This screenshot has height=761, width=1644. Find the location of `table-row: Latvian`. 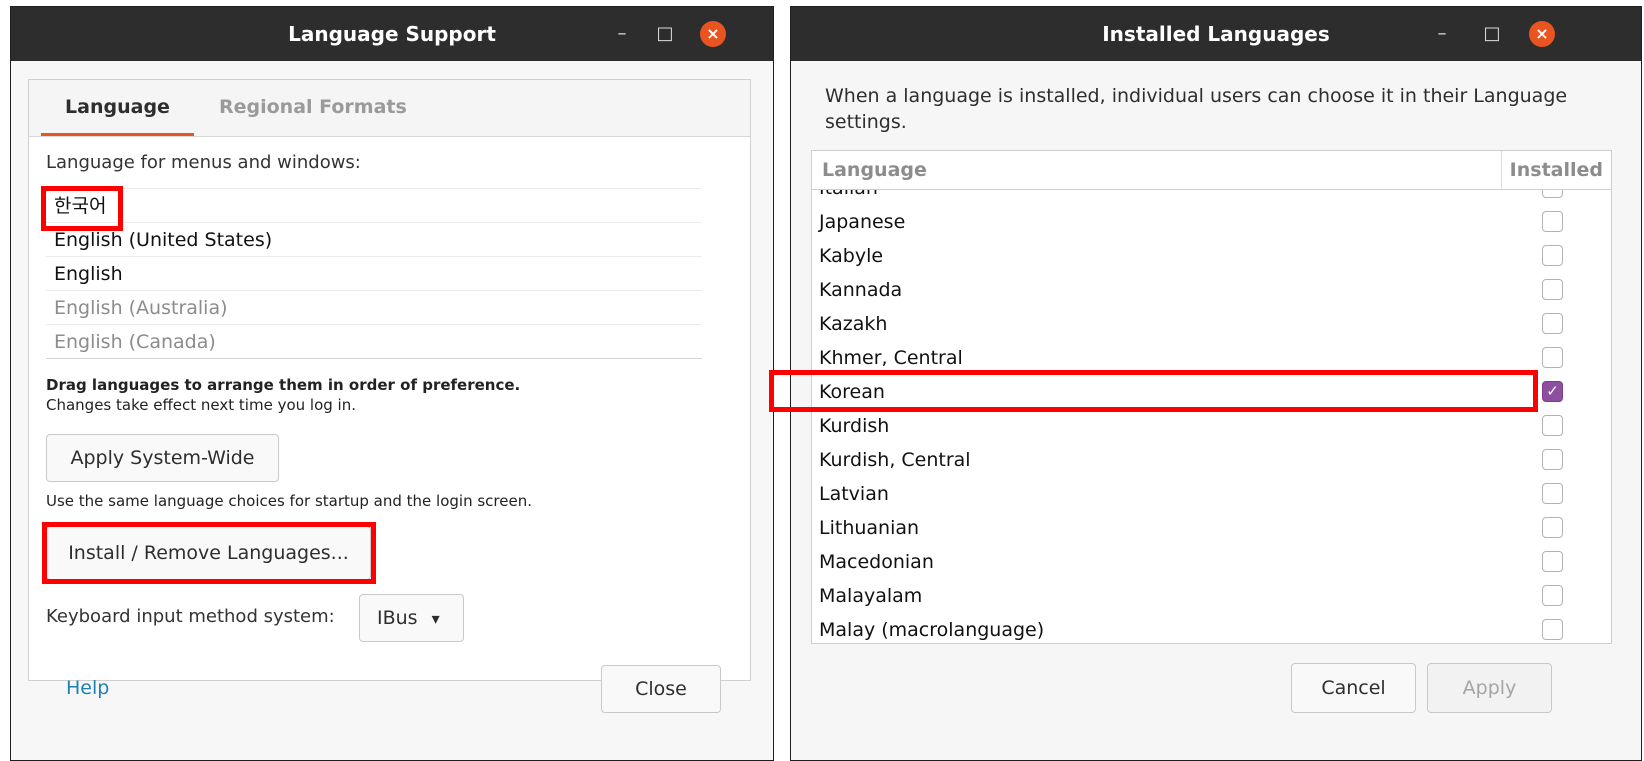

table-row: Latvian is located at coordinates (1211, 494).